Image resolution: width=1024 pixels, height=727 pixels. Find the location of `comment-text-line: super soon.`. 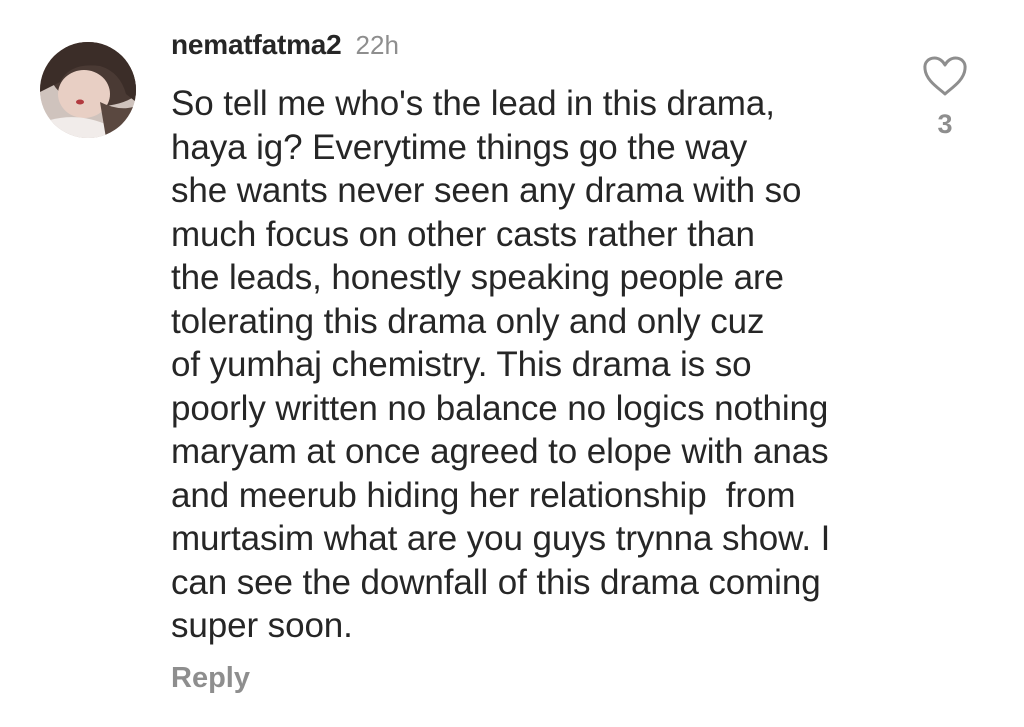

comment-text-line: super soon. is located at coordinates (262, 625).